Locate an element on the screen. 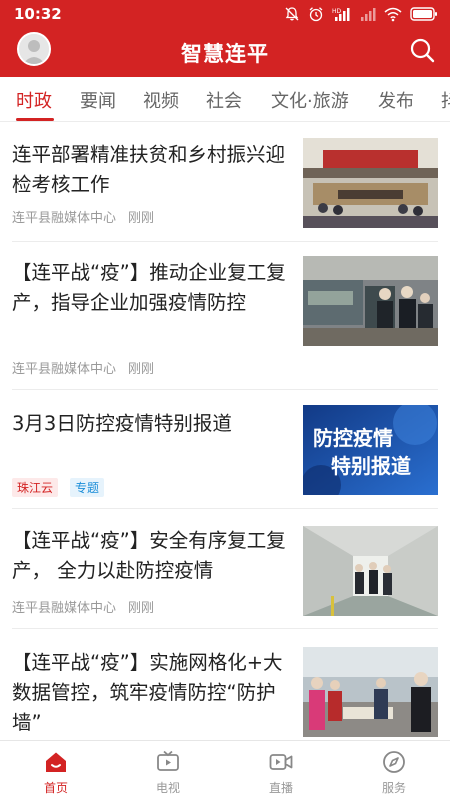 This screenshot has width=450, height=800. news-title: 【连平战“疫”】安全有序复工复产， 全力以赴防控疫情 is located at coordinates (149, 555).